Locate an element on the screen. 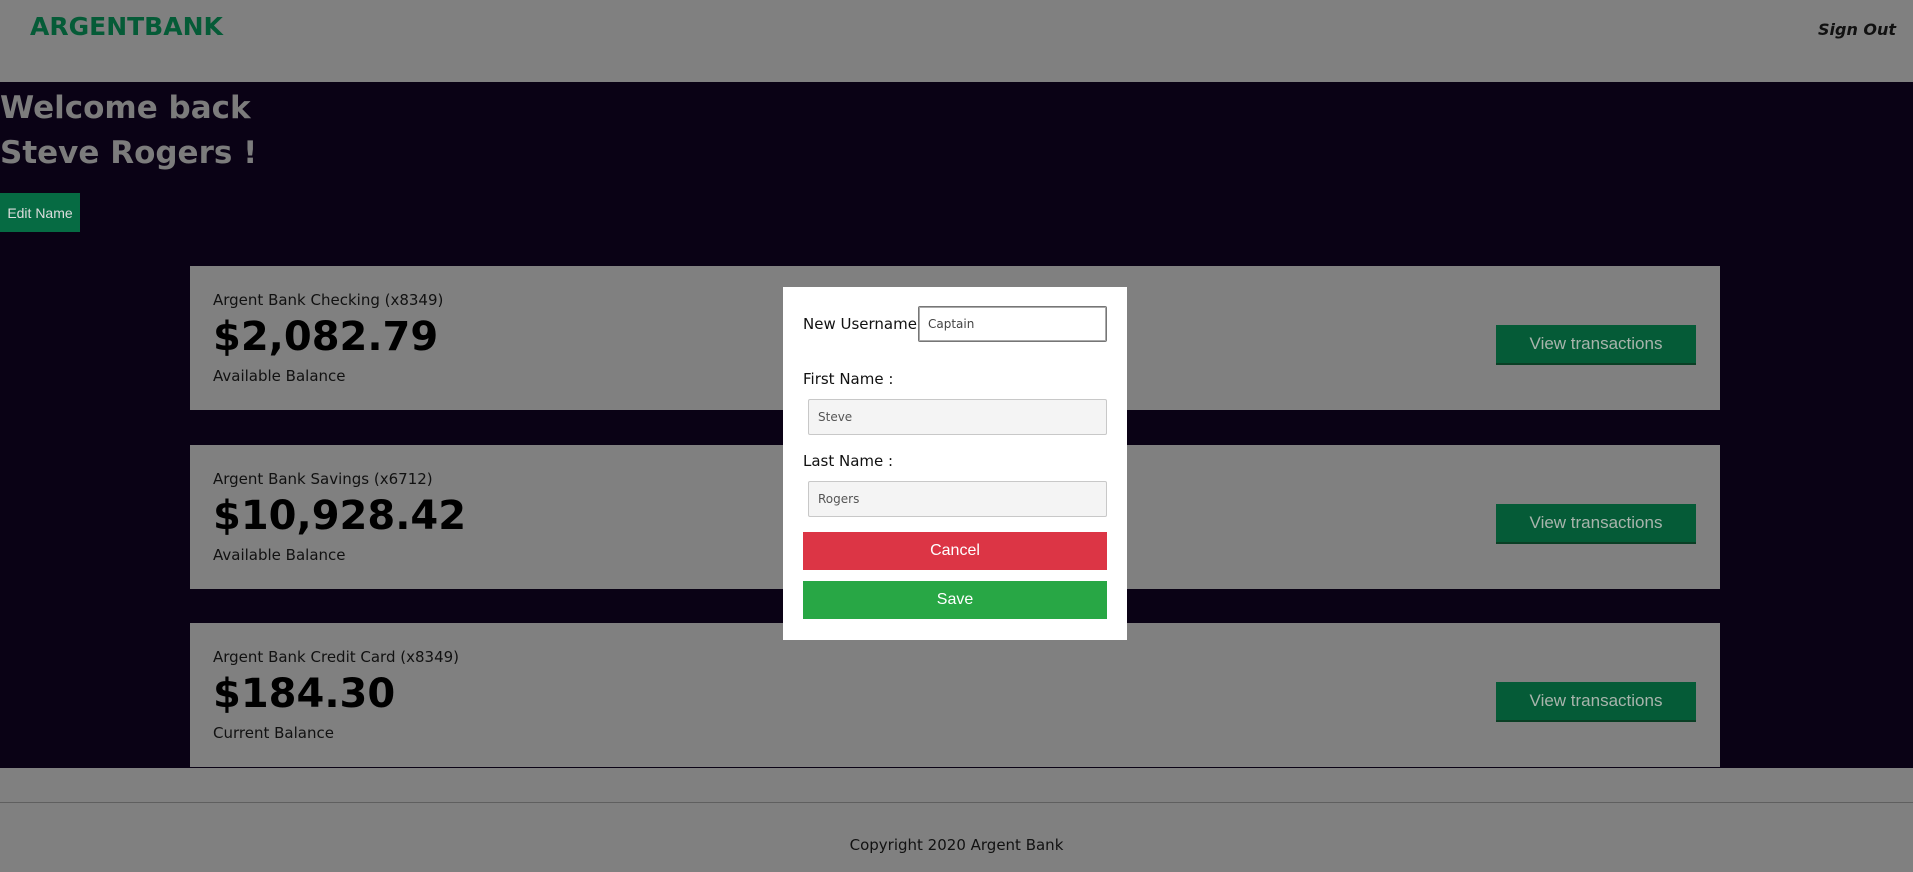 The image size is (1913, 872). edit-name-button: Edit Name is located at coordinates (40, 212).